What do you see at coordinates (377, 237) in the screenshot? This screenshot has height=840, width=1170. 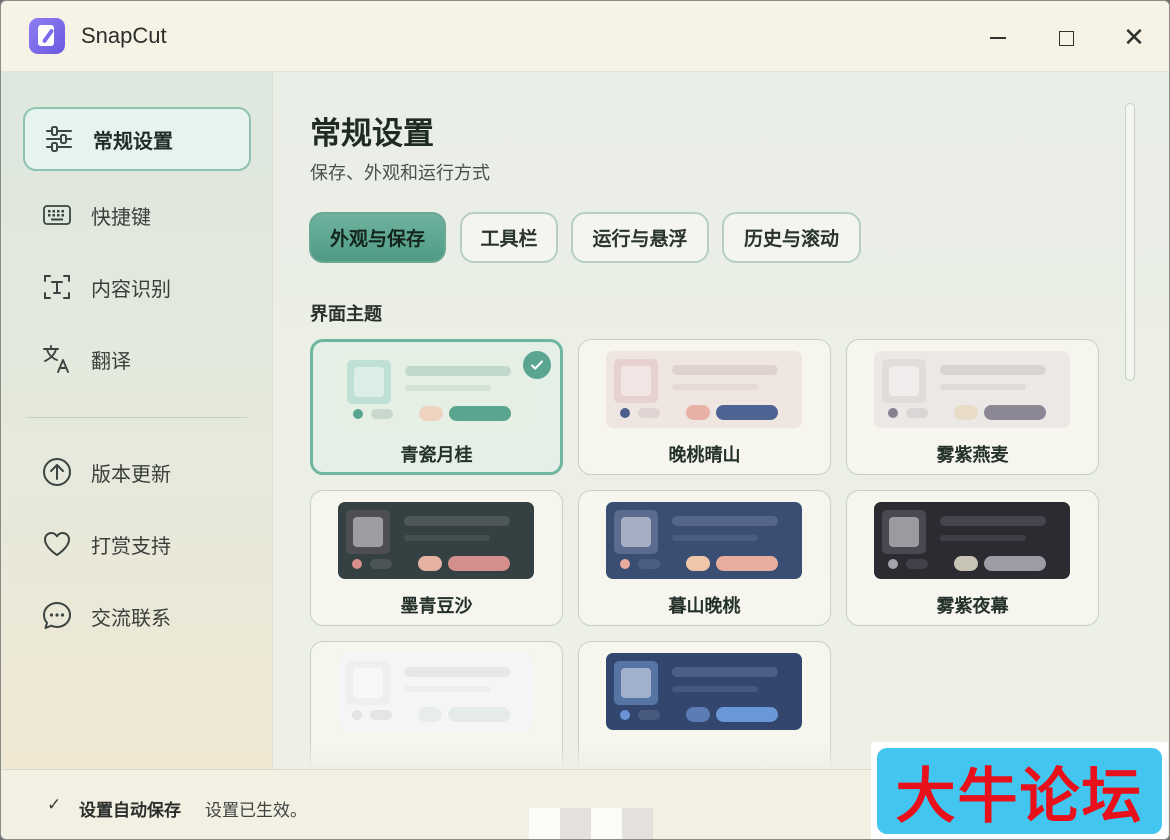 I see `tab-appearance-save: 外观与保存` at bounding box center [377, 237].